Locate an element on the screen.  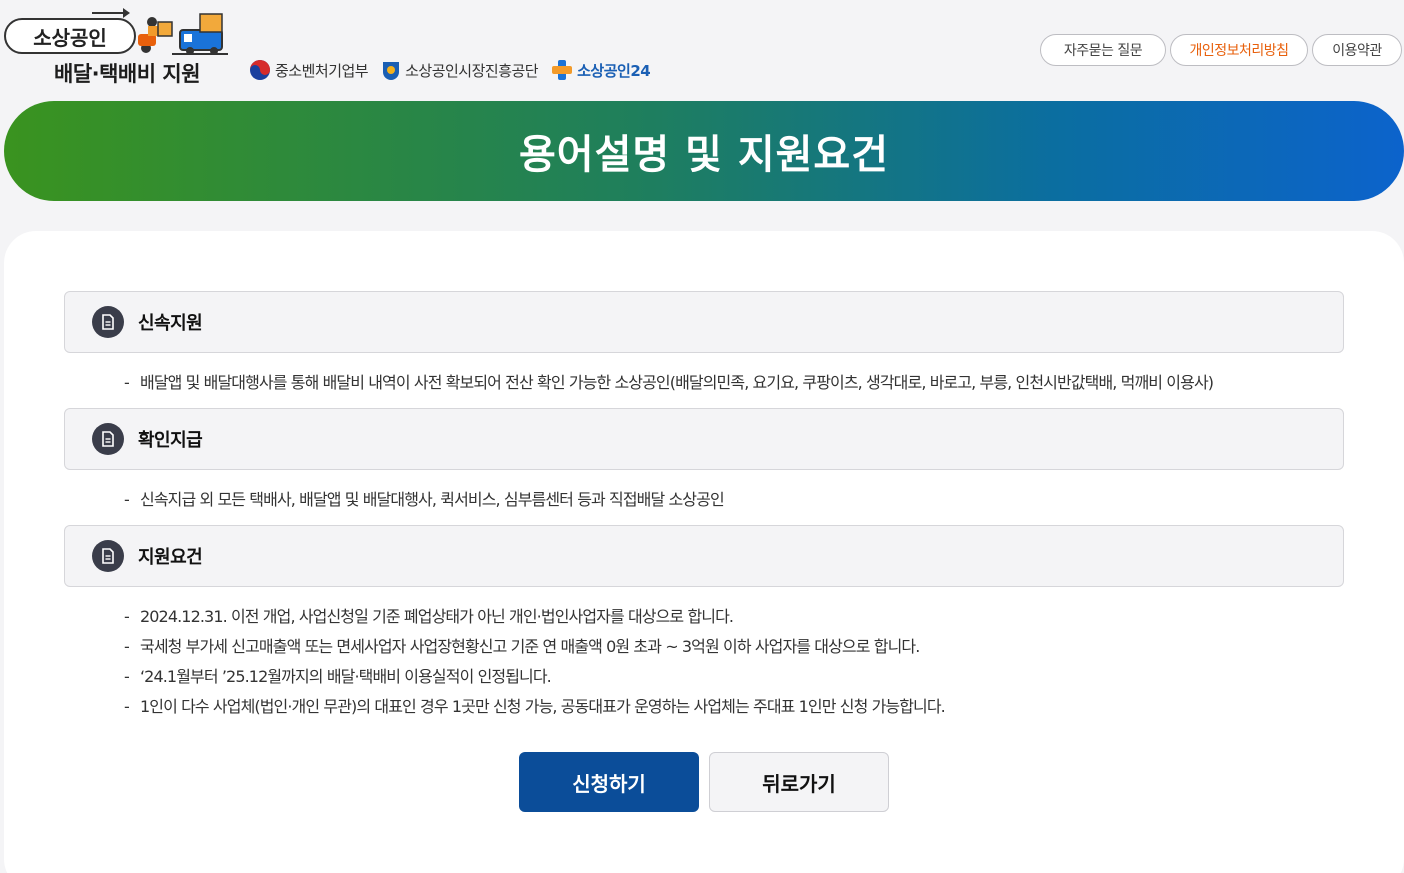
org-semas-label: 소상공인시장진흥공단 is located at coordinates (472, 70).